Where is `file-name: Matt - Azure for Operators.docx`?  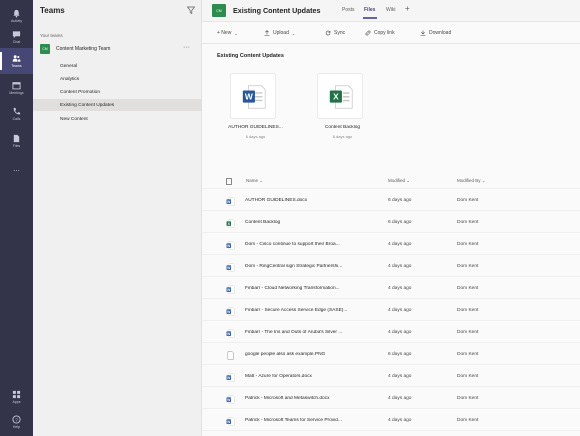
file-name: Matt - Azure for Operators.docx is located at coordinates (309, 376).